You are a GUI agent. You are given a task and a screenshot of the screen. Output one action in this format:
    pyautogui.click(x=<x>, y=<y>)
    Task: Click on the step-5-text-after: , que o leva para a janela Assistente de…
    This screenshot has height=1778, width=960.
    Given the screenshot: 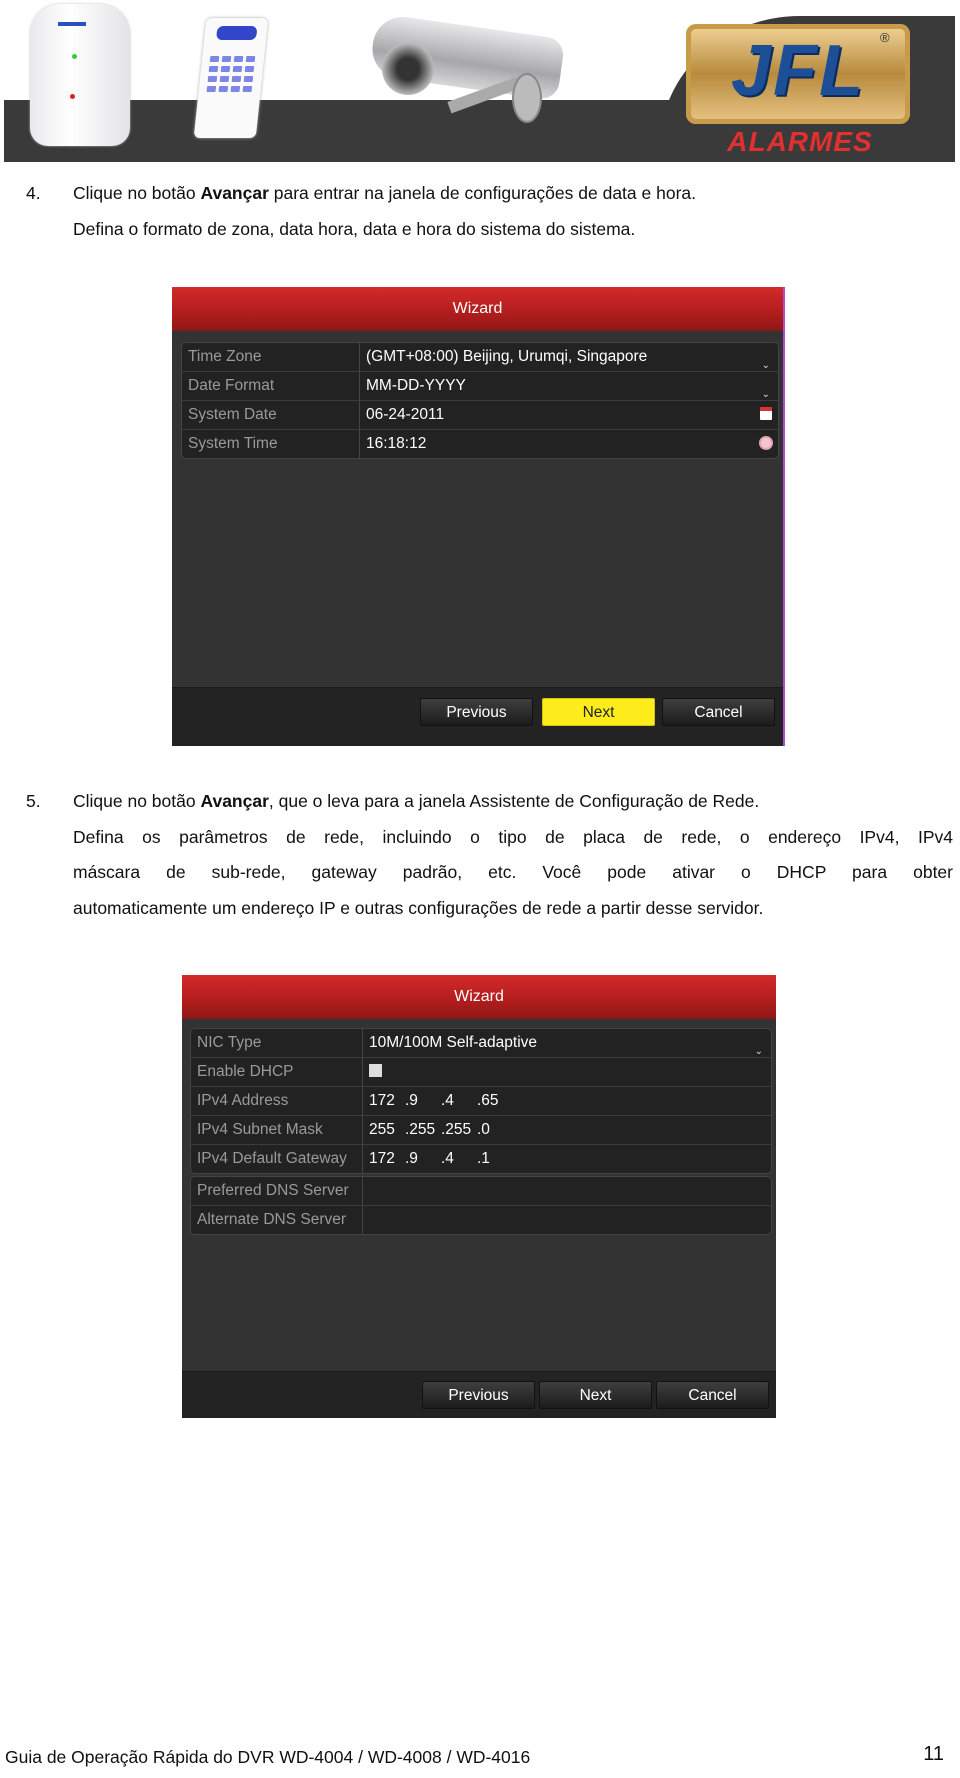 What is the action you would take?
    pyautogui.click(x=514, y=801)
    